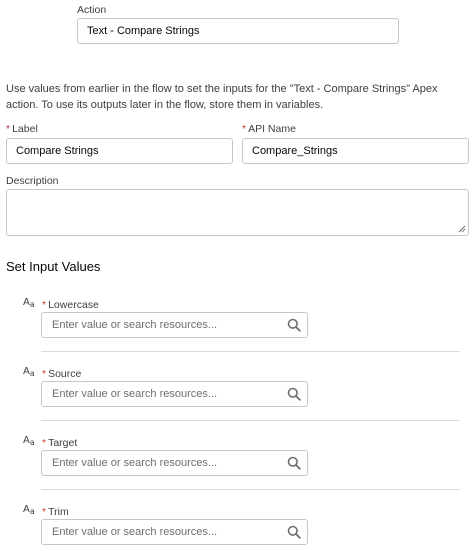  What do you see at coordinates (62, 374) in the screenshot?
I see `param-label: * Source` at bounding box center [62, 374].